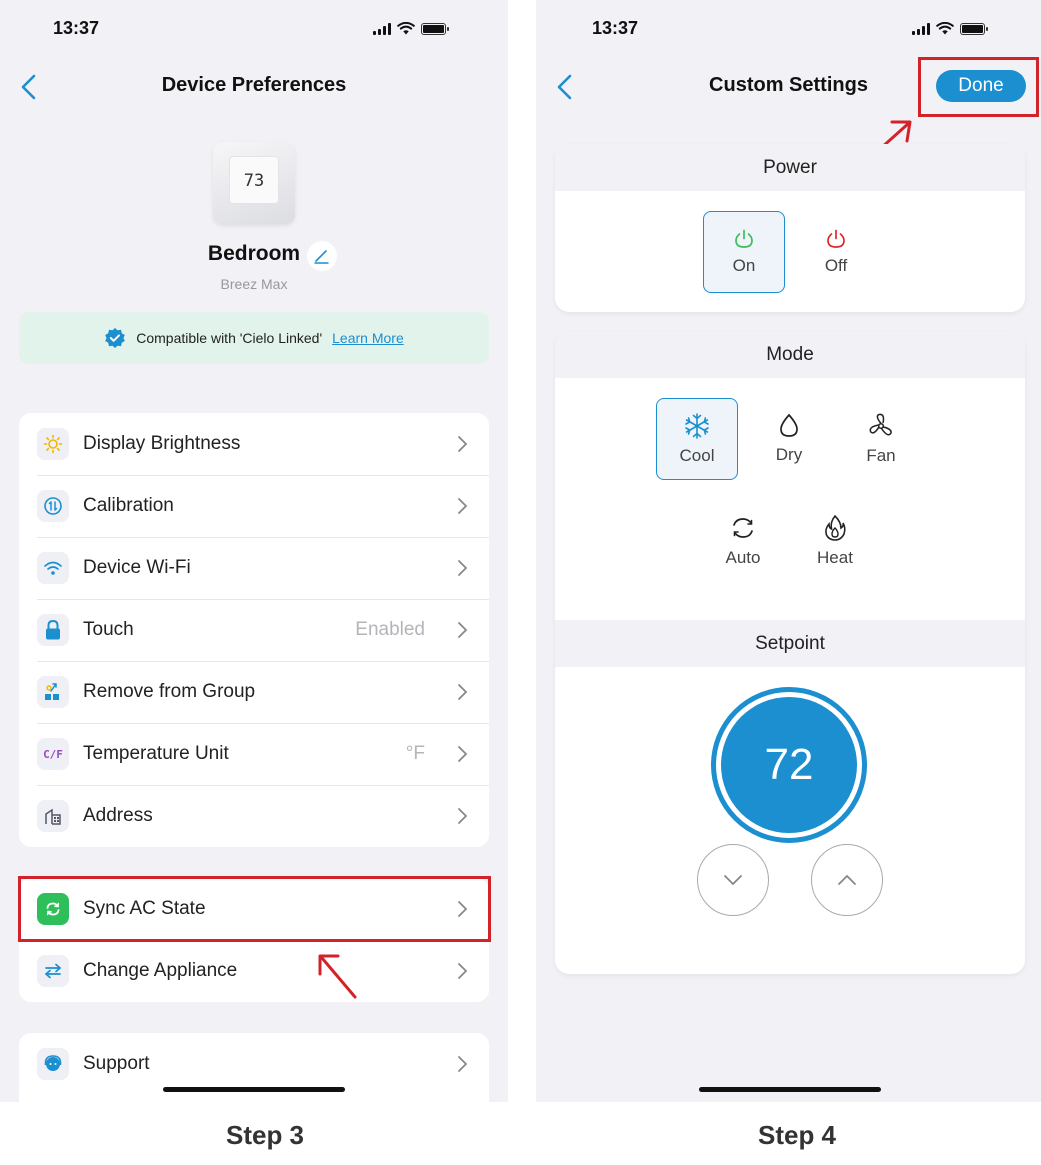 The height and width of the screenshot is (1165, 1041). I want to click on support-icon, so click(53, 1064).